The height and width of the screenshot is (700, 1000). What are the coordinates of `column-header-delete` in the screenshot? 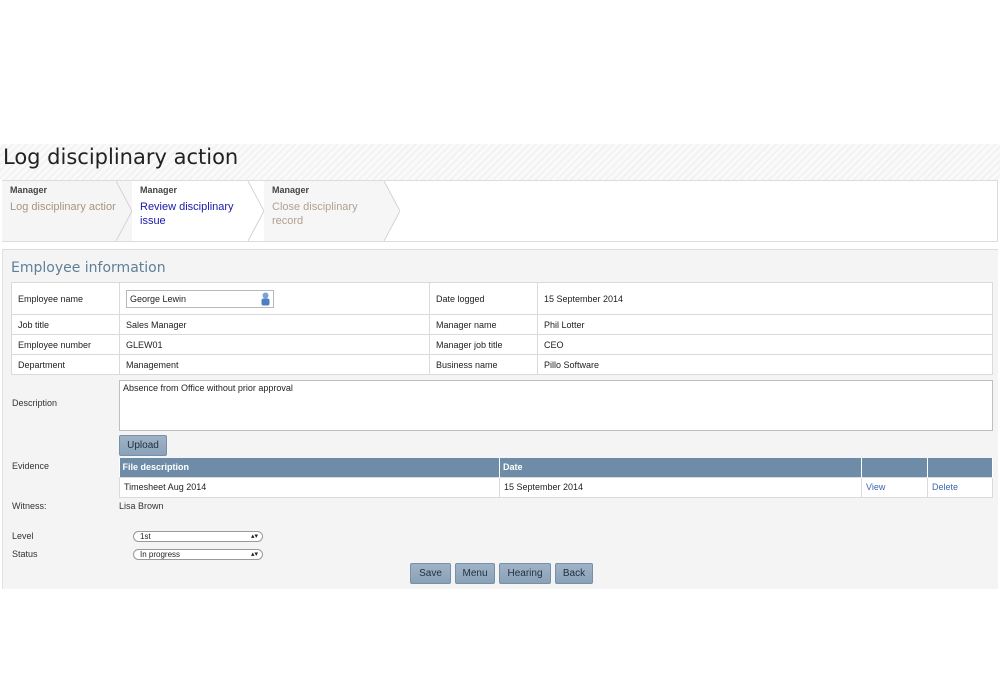 It's located at (960, 467).